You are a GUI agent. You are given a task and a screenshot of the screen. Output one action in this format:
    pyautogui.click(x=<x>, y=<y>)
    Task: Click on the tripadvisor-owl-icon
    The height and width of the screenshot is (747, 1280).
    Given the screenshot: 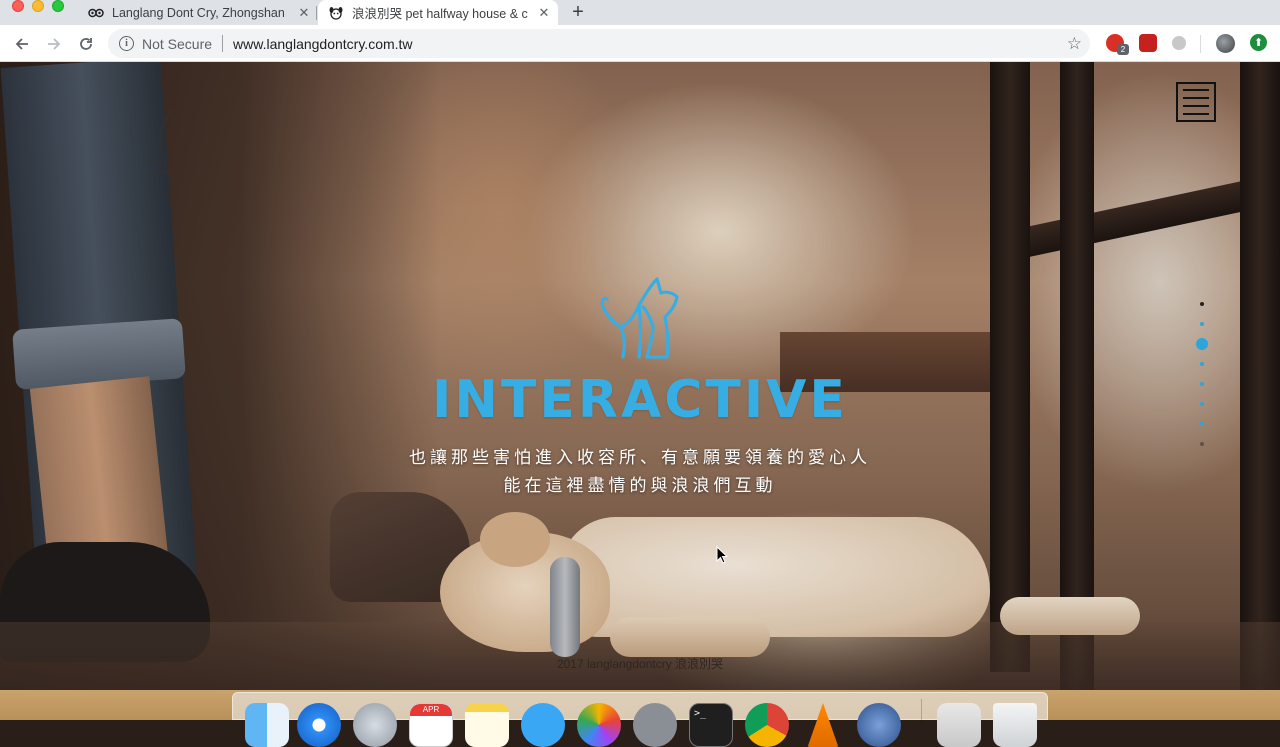 What is the action you would take?
    pyautogui.click(x=96, y=13)
    